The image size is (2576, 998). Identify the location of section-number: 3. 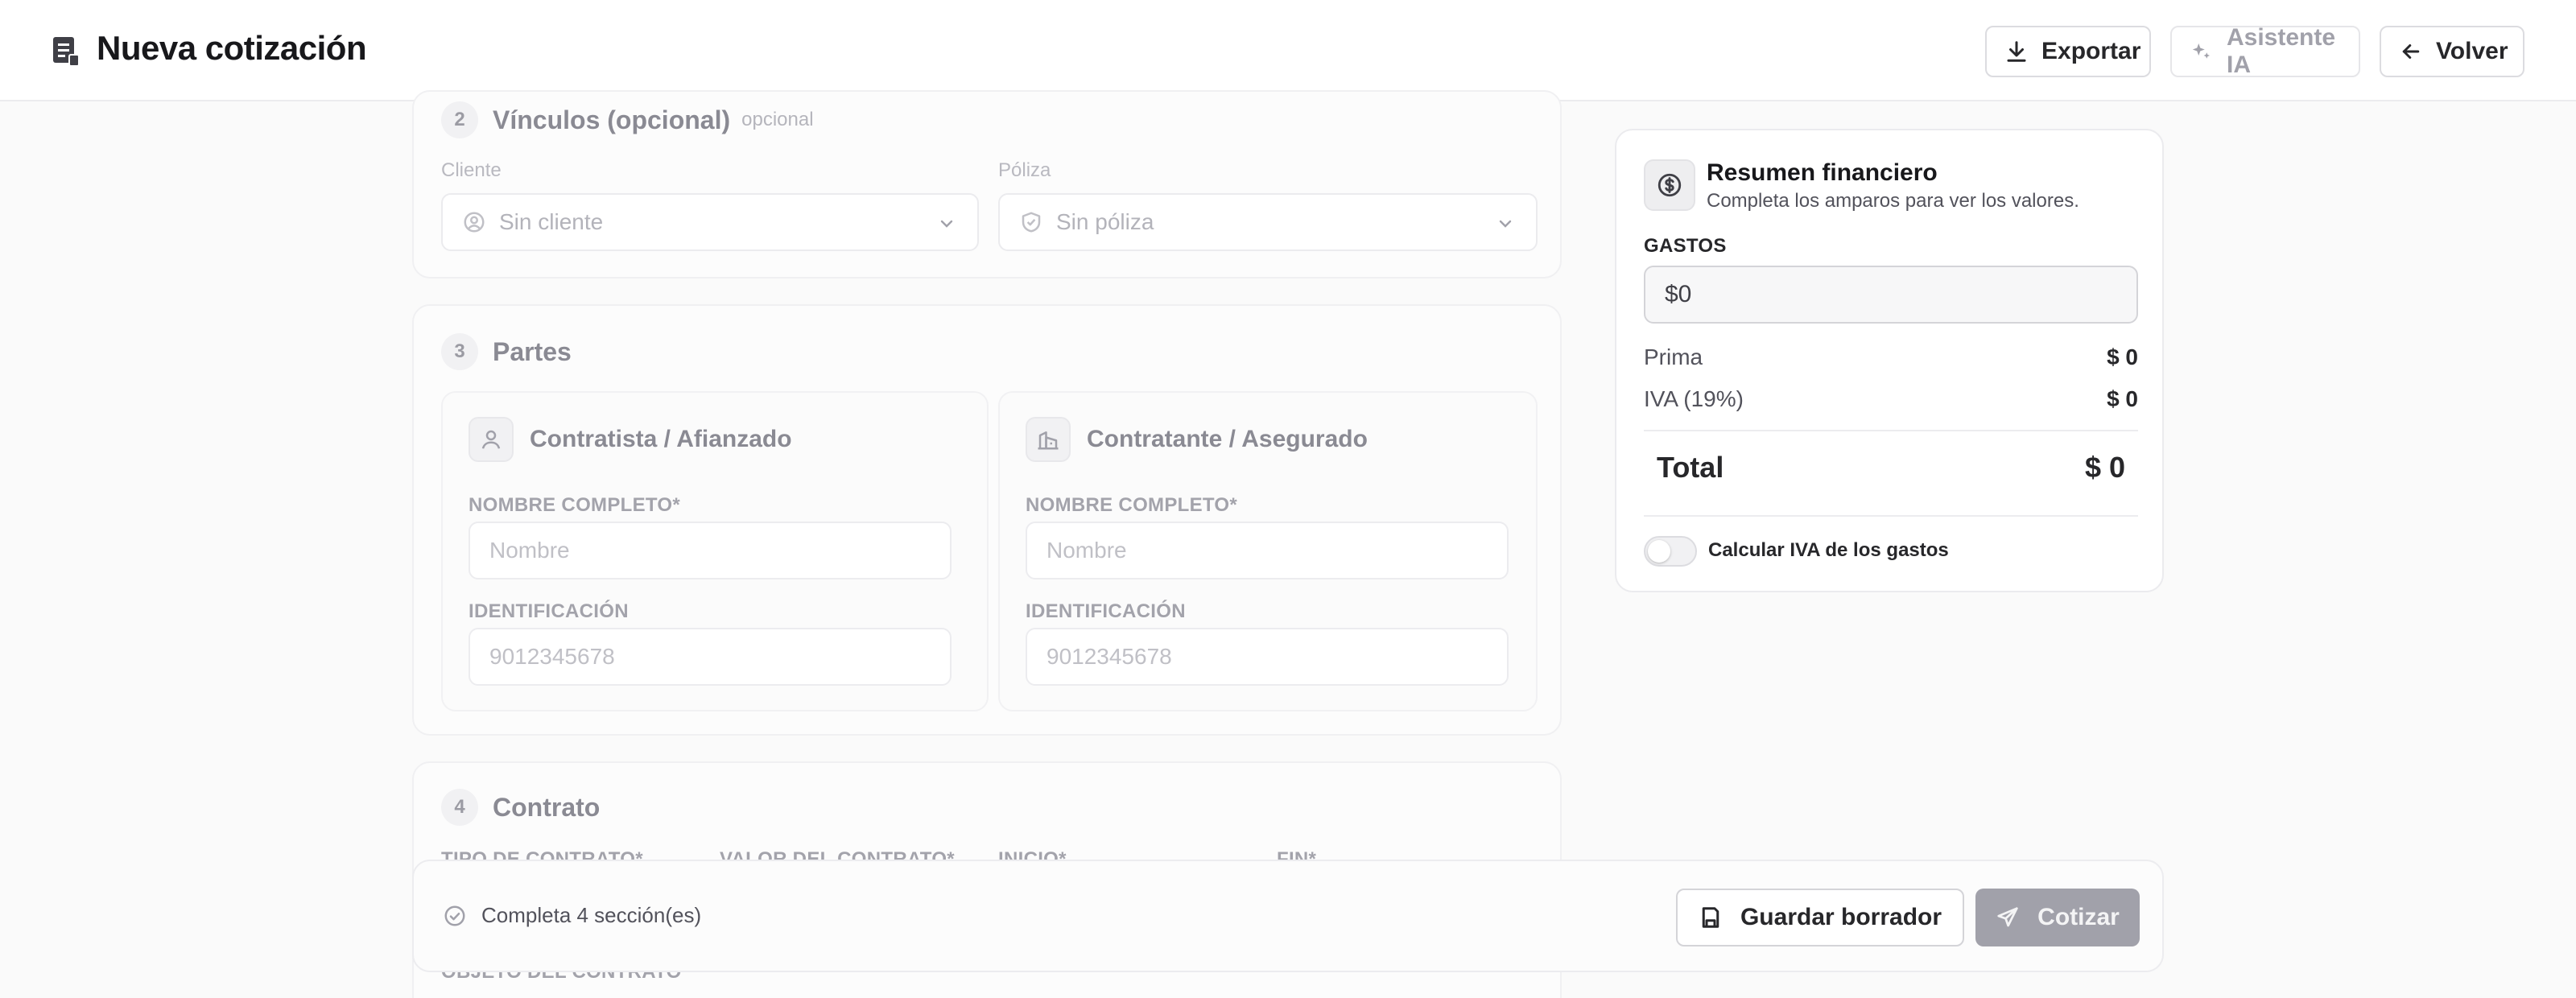
(459, 351).